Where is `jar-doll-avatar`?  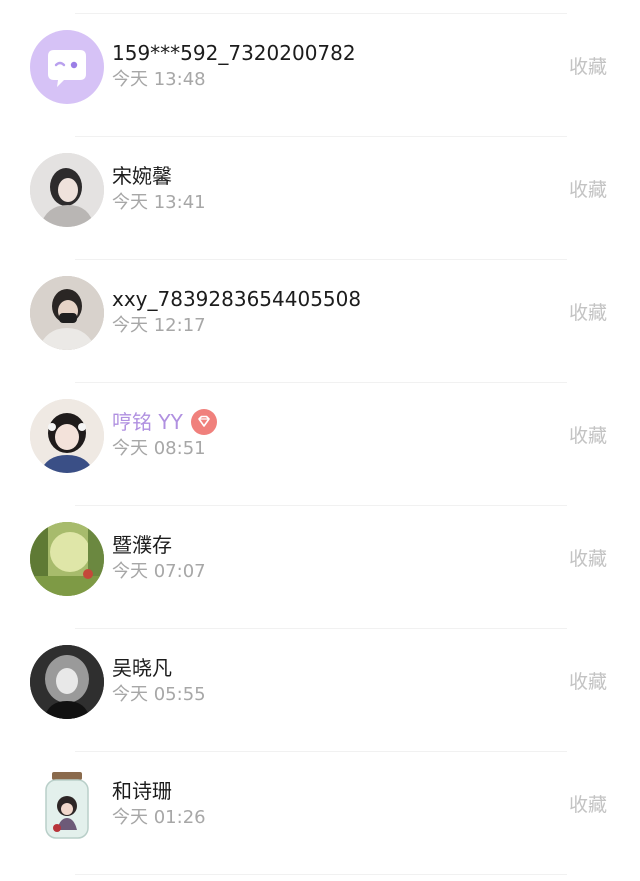 jar-doll-avatar is located at coordinates (67, 805).